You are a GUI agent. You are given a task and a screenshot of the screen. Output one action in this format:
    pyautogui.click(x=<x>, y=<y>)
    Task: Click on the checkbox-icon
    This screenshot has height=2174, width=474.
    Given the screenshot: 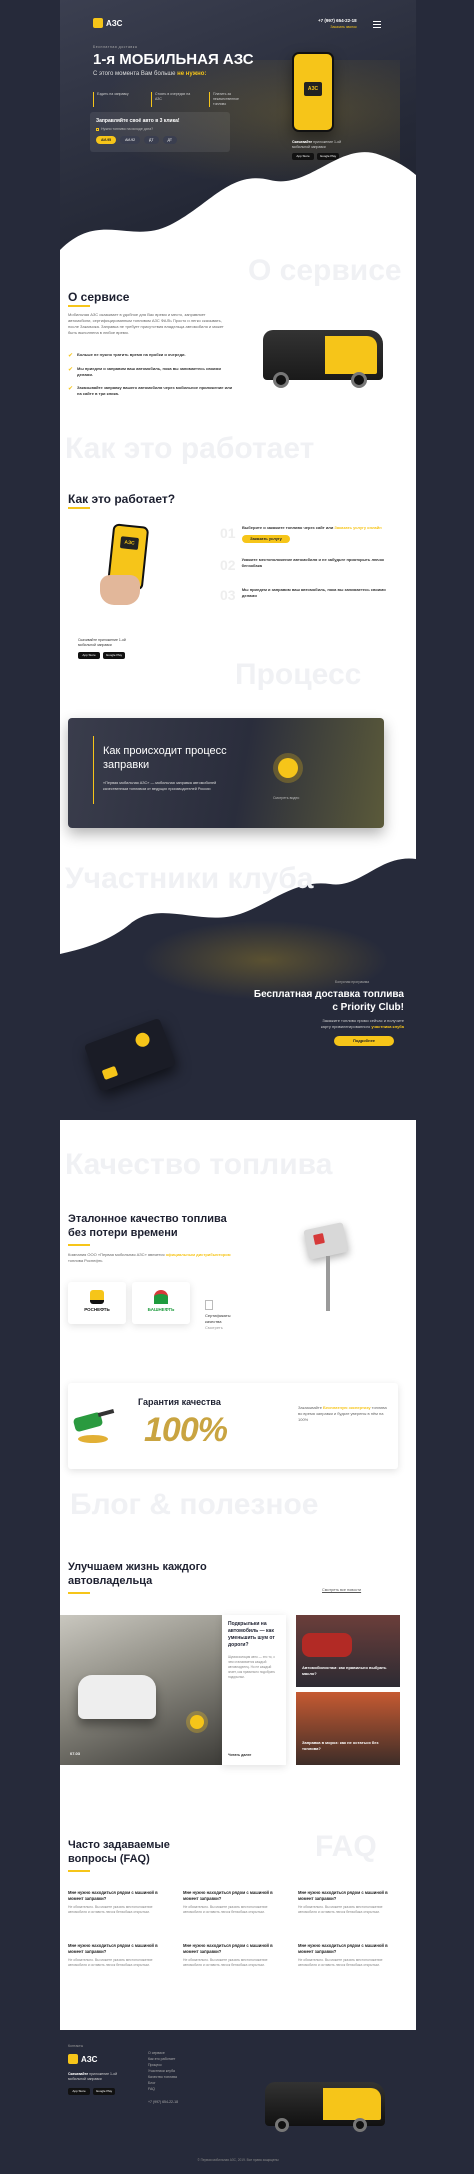 What is the action you would take?
    pyautogui.click(x=97, y=129)
    